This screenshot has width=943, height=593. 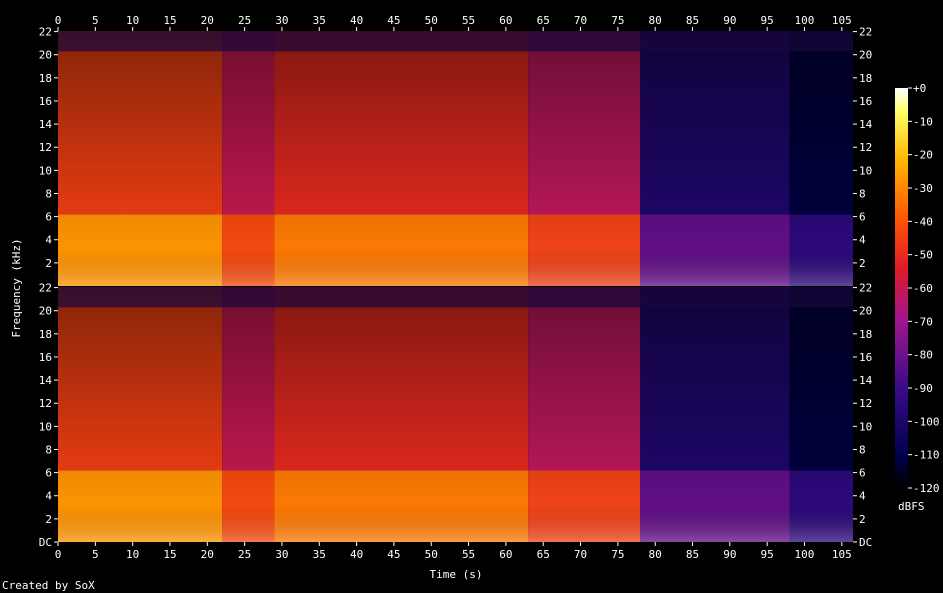 I want to click on colorbar-label: dBFS, so click(x=911, y=506).